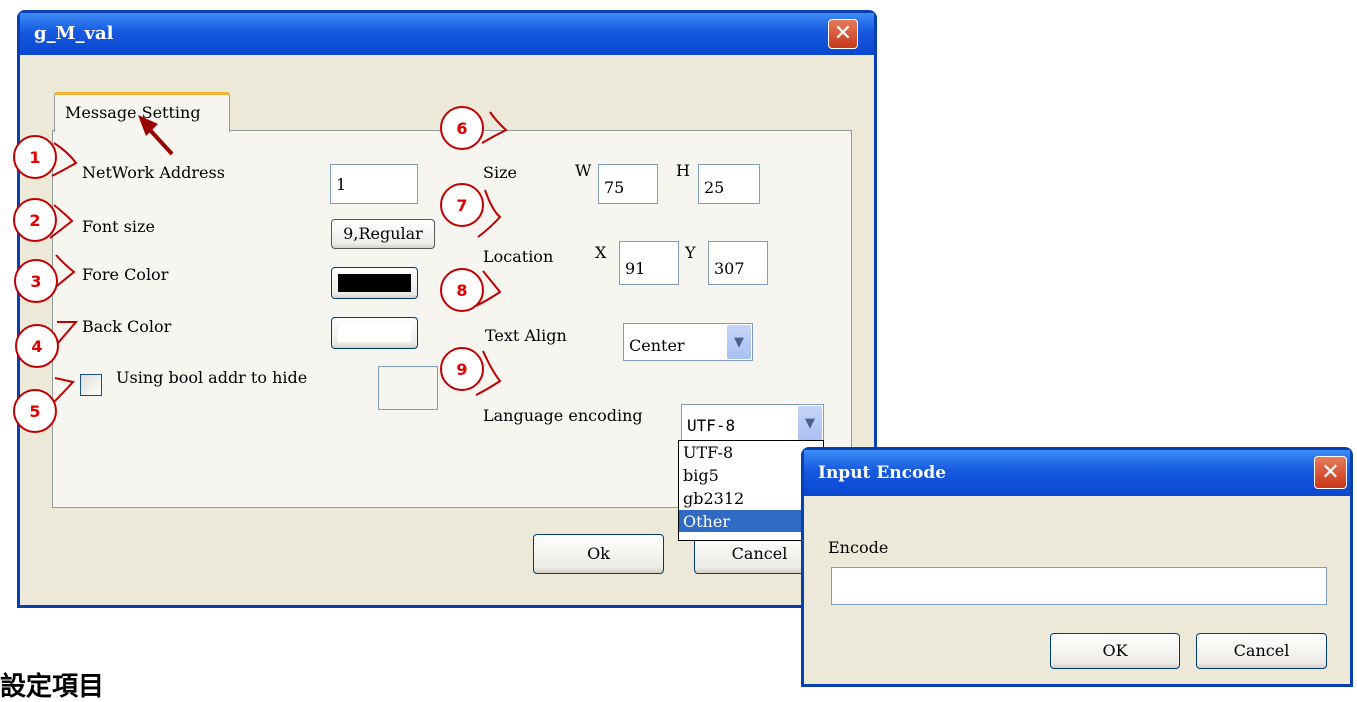  Describe the element at coordinates (118, 226) in the screenshot. I see `font-size-label: Font size` at that location.